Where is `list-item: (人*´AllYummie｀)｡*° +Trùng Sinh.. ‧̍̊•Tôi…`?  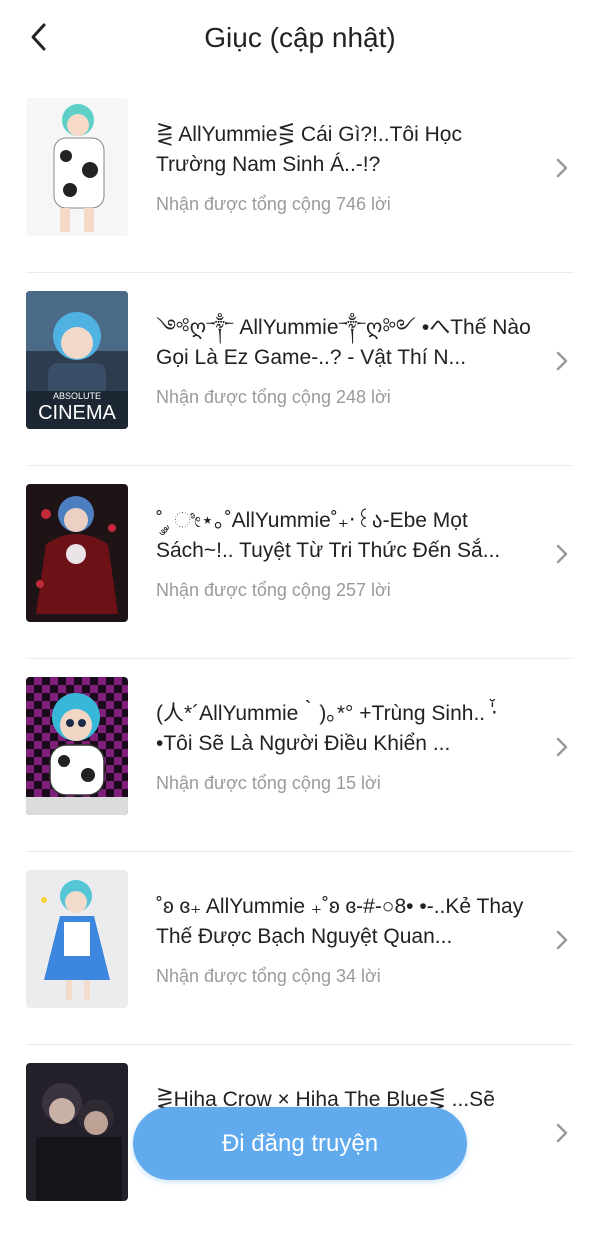 list-item: (人*´AllYummie｀)｡*° +Trùng Sinh.. ‧̍̊•Tôi… is located at coordinates (300, 755).